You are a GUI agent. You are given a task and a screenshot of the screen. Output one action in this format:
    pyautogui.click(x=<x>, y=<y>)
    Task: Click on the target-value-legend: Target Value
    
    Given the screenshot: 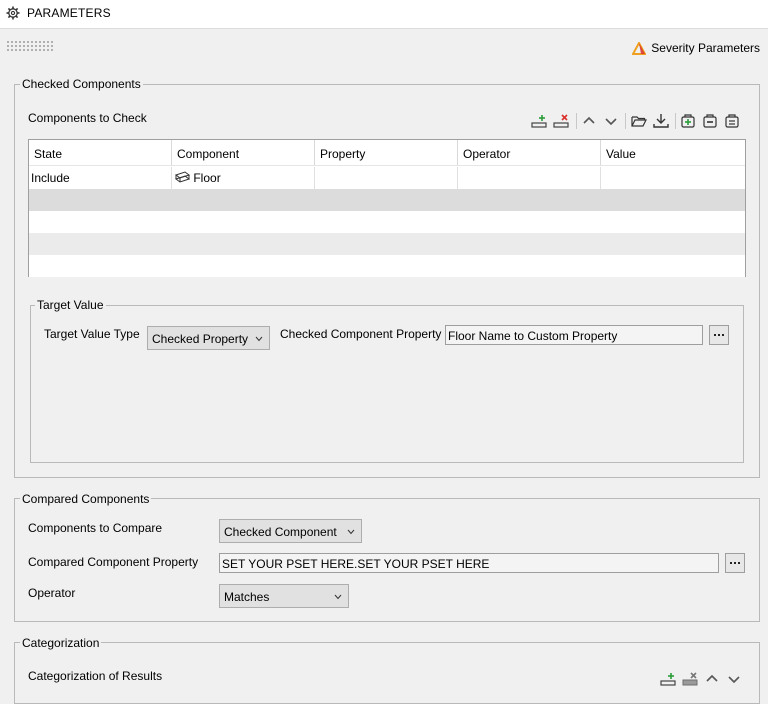 What is the action you would take?
    pyautogui.click(x=70, y=305)
    